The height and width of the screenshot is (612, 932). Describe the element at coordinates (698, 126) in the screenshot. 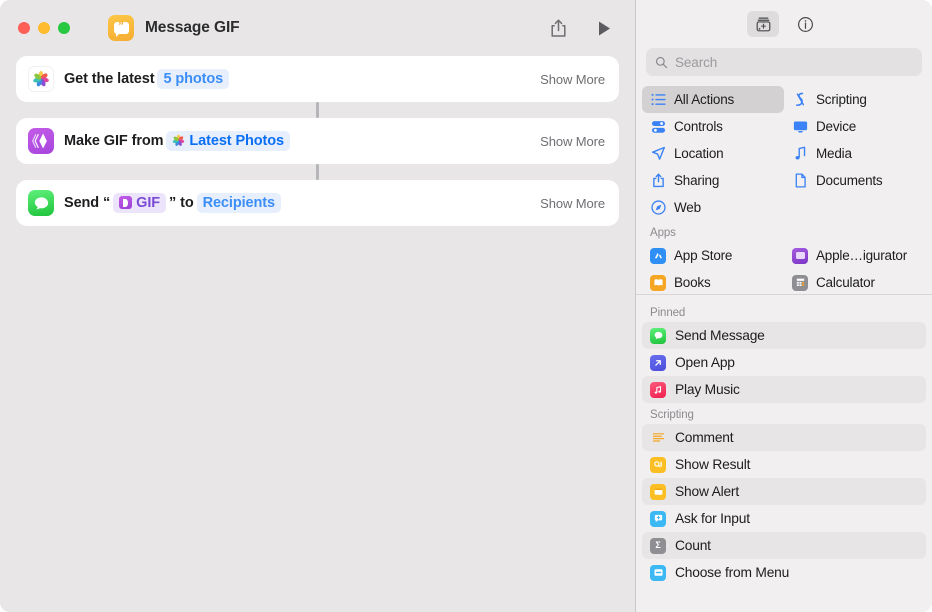

I see `category-label: Controls` at that location.